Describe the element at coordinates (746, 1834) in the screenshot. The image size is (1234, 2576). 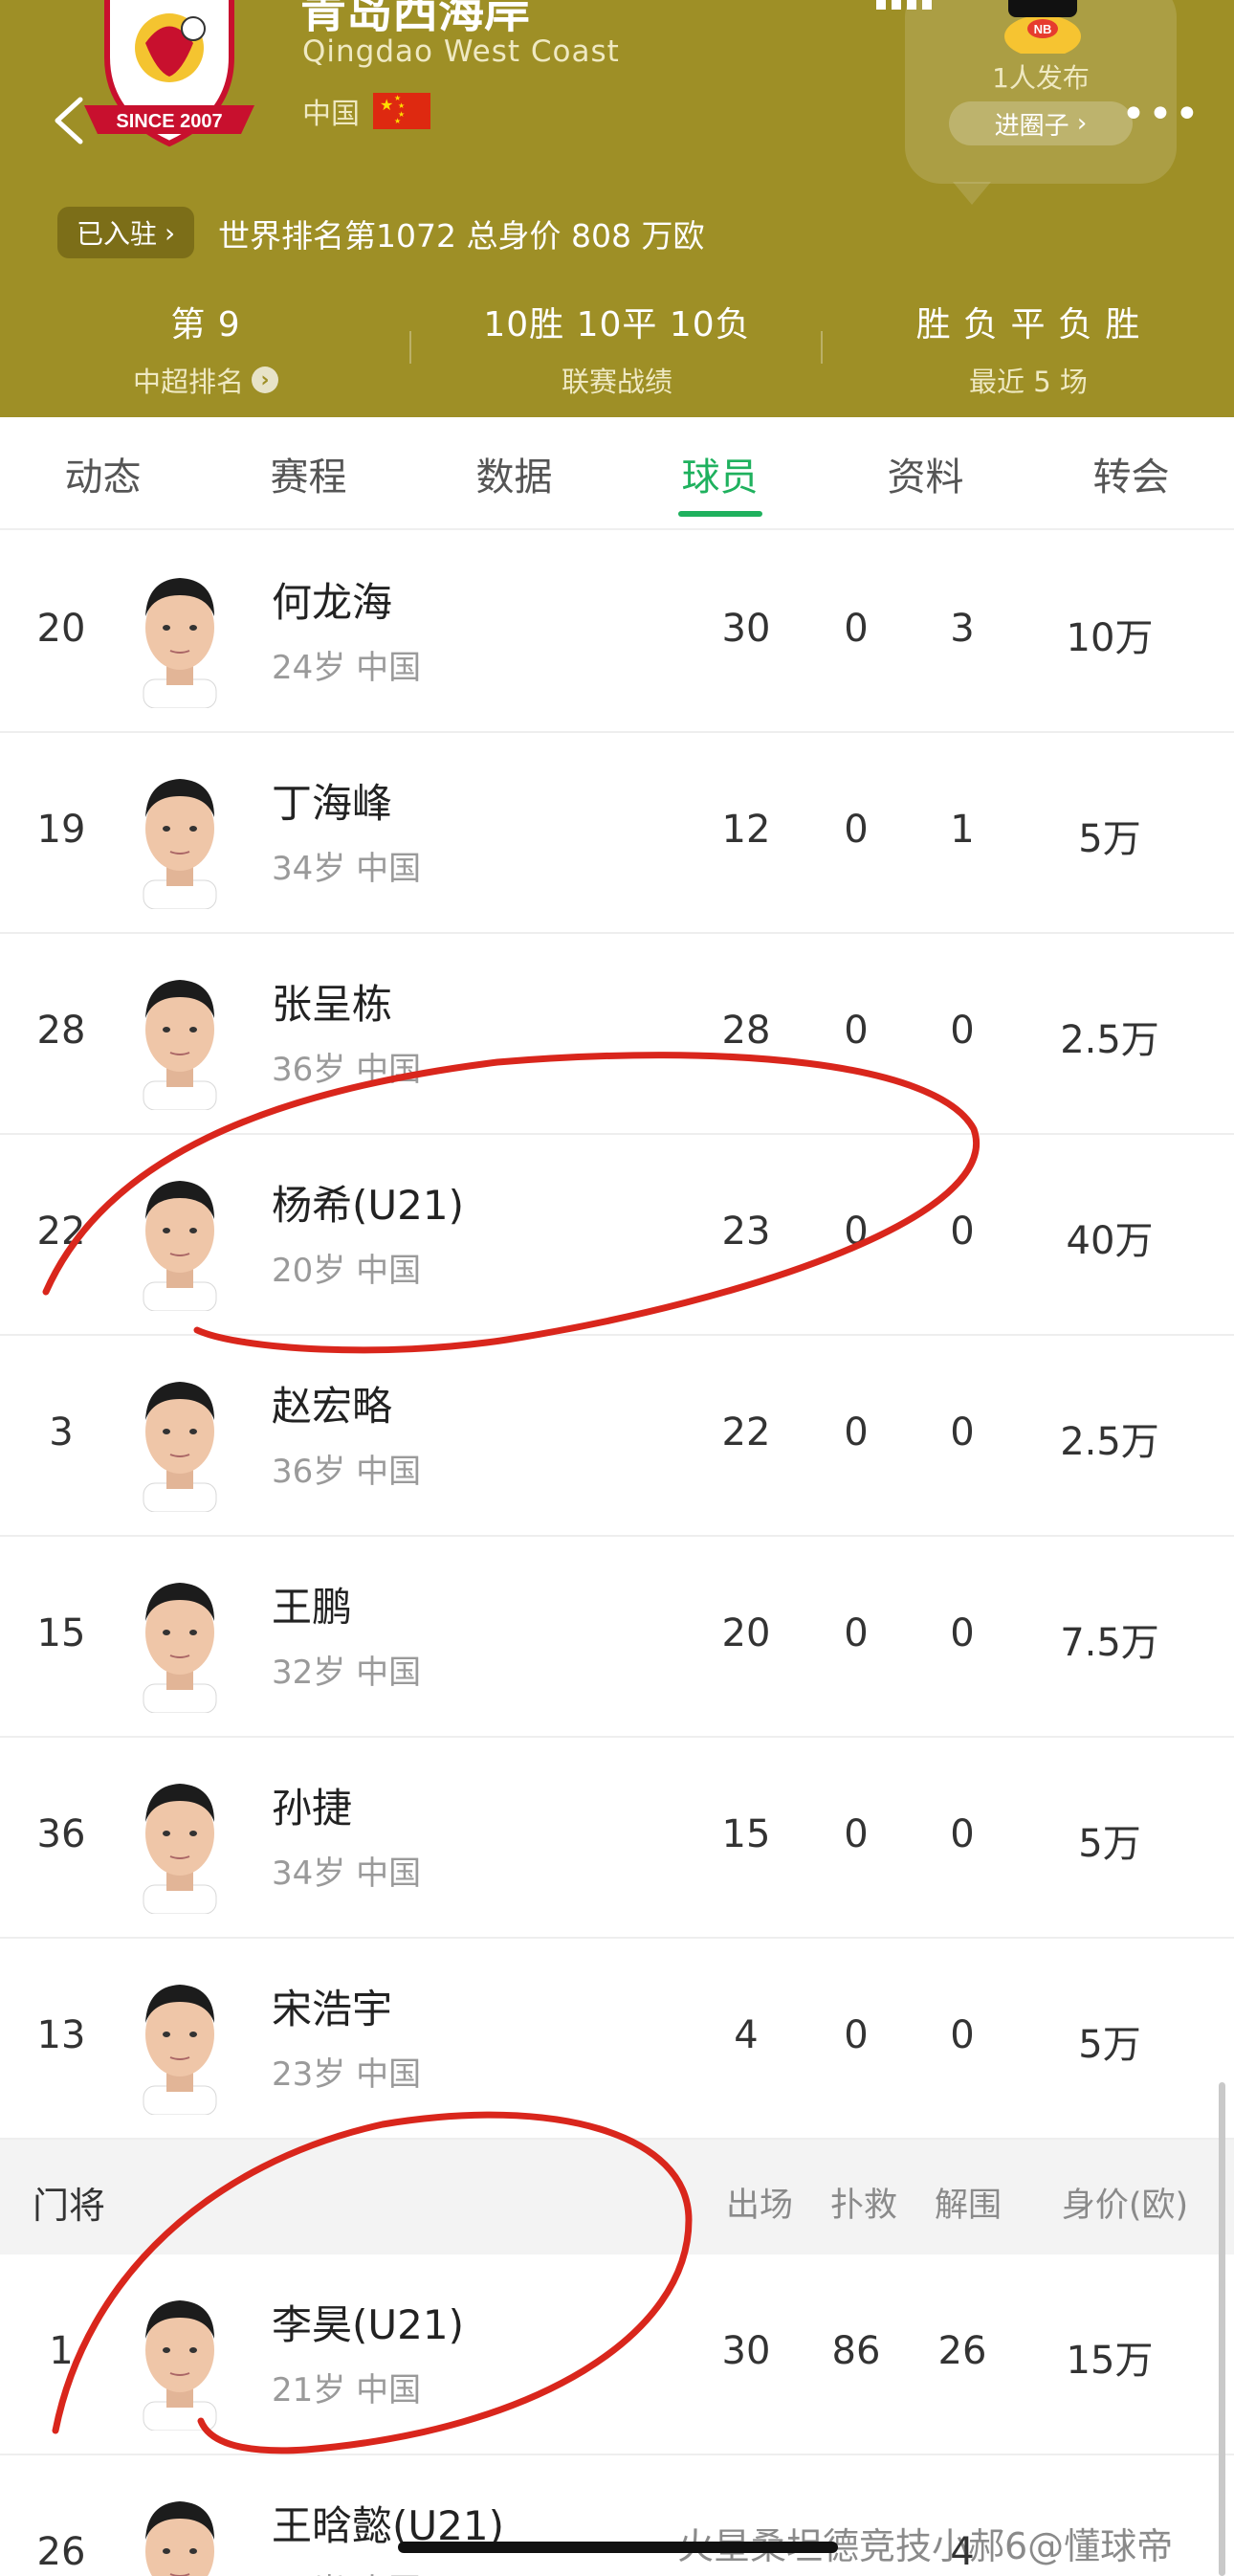
I see `stat-appearances: 15` at that location.